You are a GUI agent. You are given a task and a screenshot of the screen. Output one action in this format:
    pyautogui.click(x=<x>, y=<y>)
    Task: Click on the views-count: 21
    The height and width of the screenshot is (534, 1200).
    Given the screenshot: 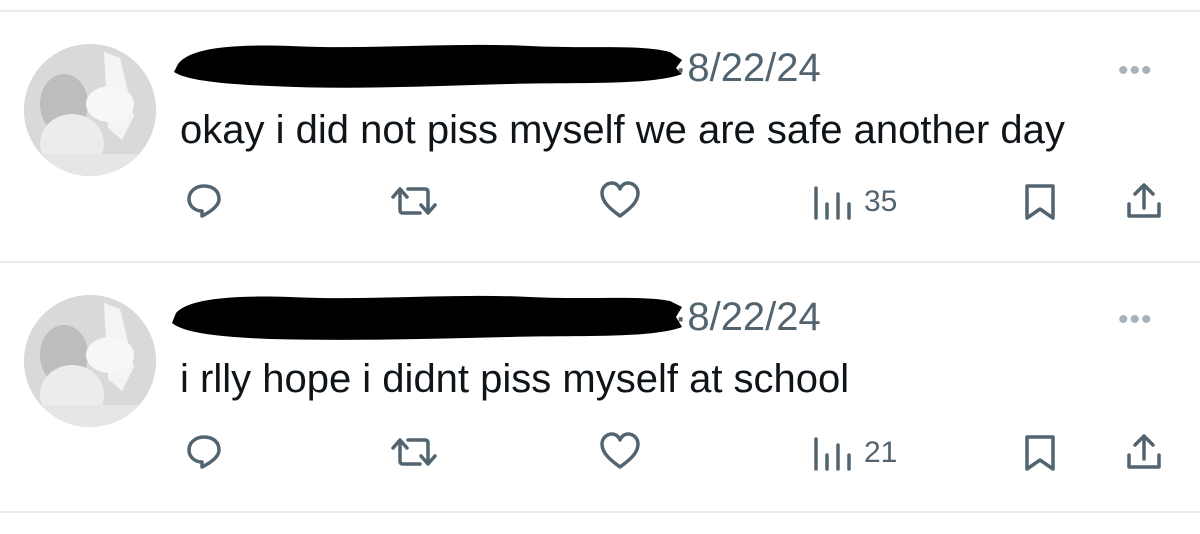 What is the action you would take?
    pyautogui.click(x=881, y=452)
    